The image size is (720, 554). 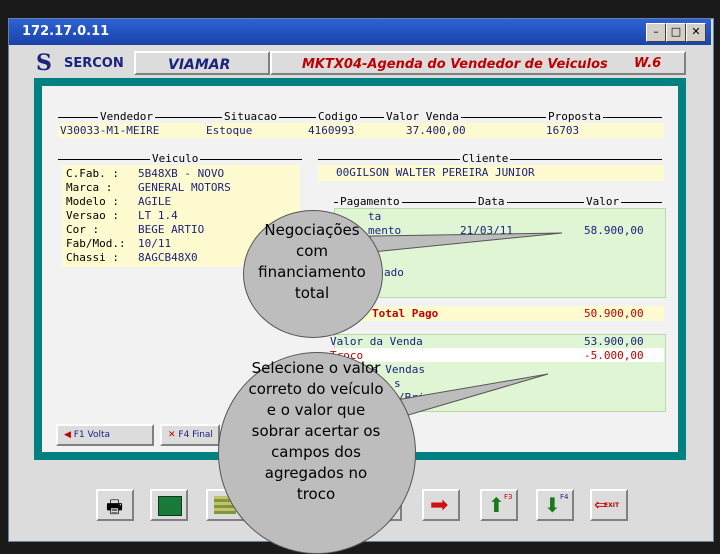 I want to click on callout-pointer-bottom, so click(x=472, y=396).